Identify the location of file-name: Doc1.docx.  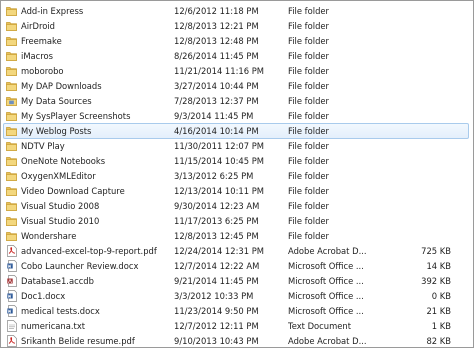
(43, 296).